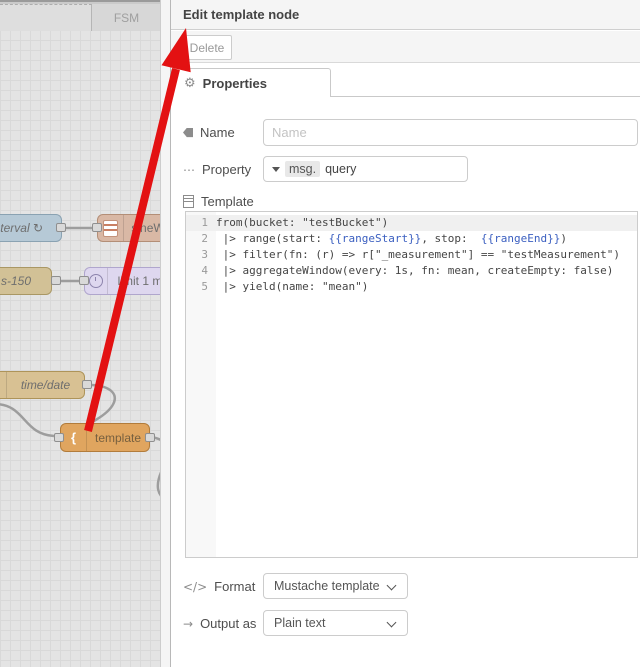 This screenshot has width=640, height=667. Describe the element at coordinates (217, 132) in the screenshot. I see `name-label: Name` at that location.